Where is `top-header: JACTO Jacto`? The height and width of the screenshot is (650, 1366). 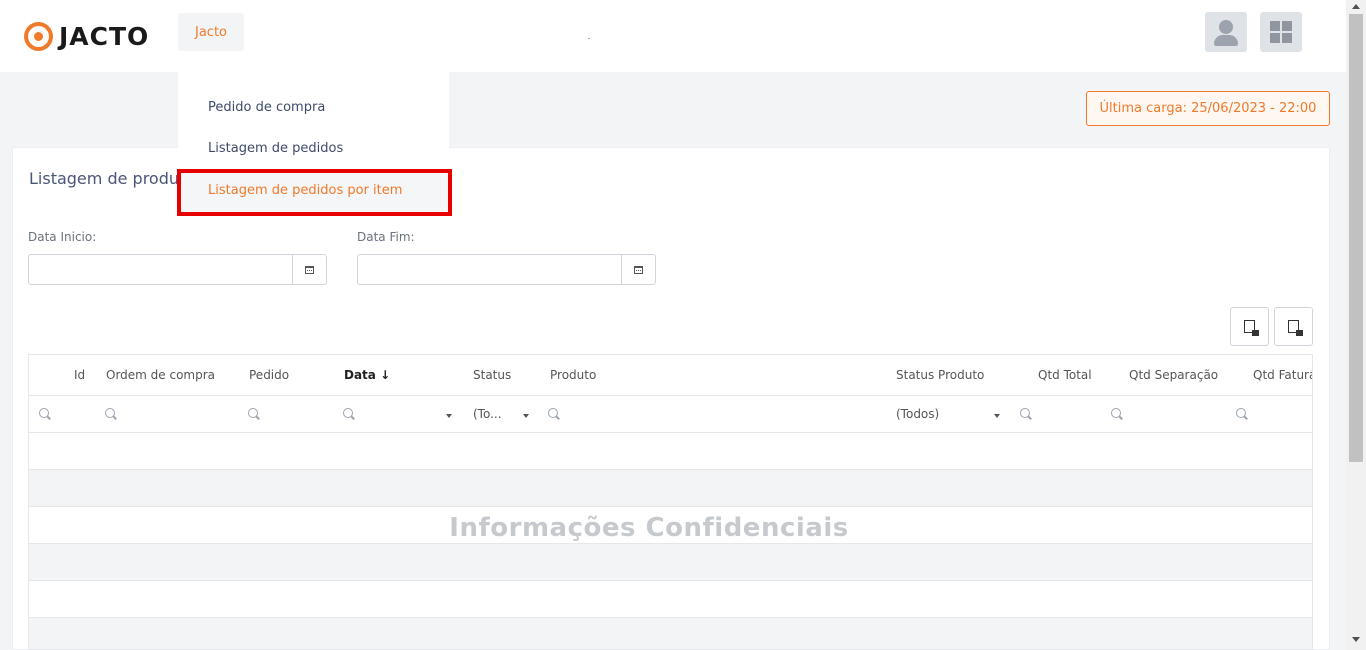 top-header: JACTO Jacto is located at coordinates (673, 36).